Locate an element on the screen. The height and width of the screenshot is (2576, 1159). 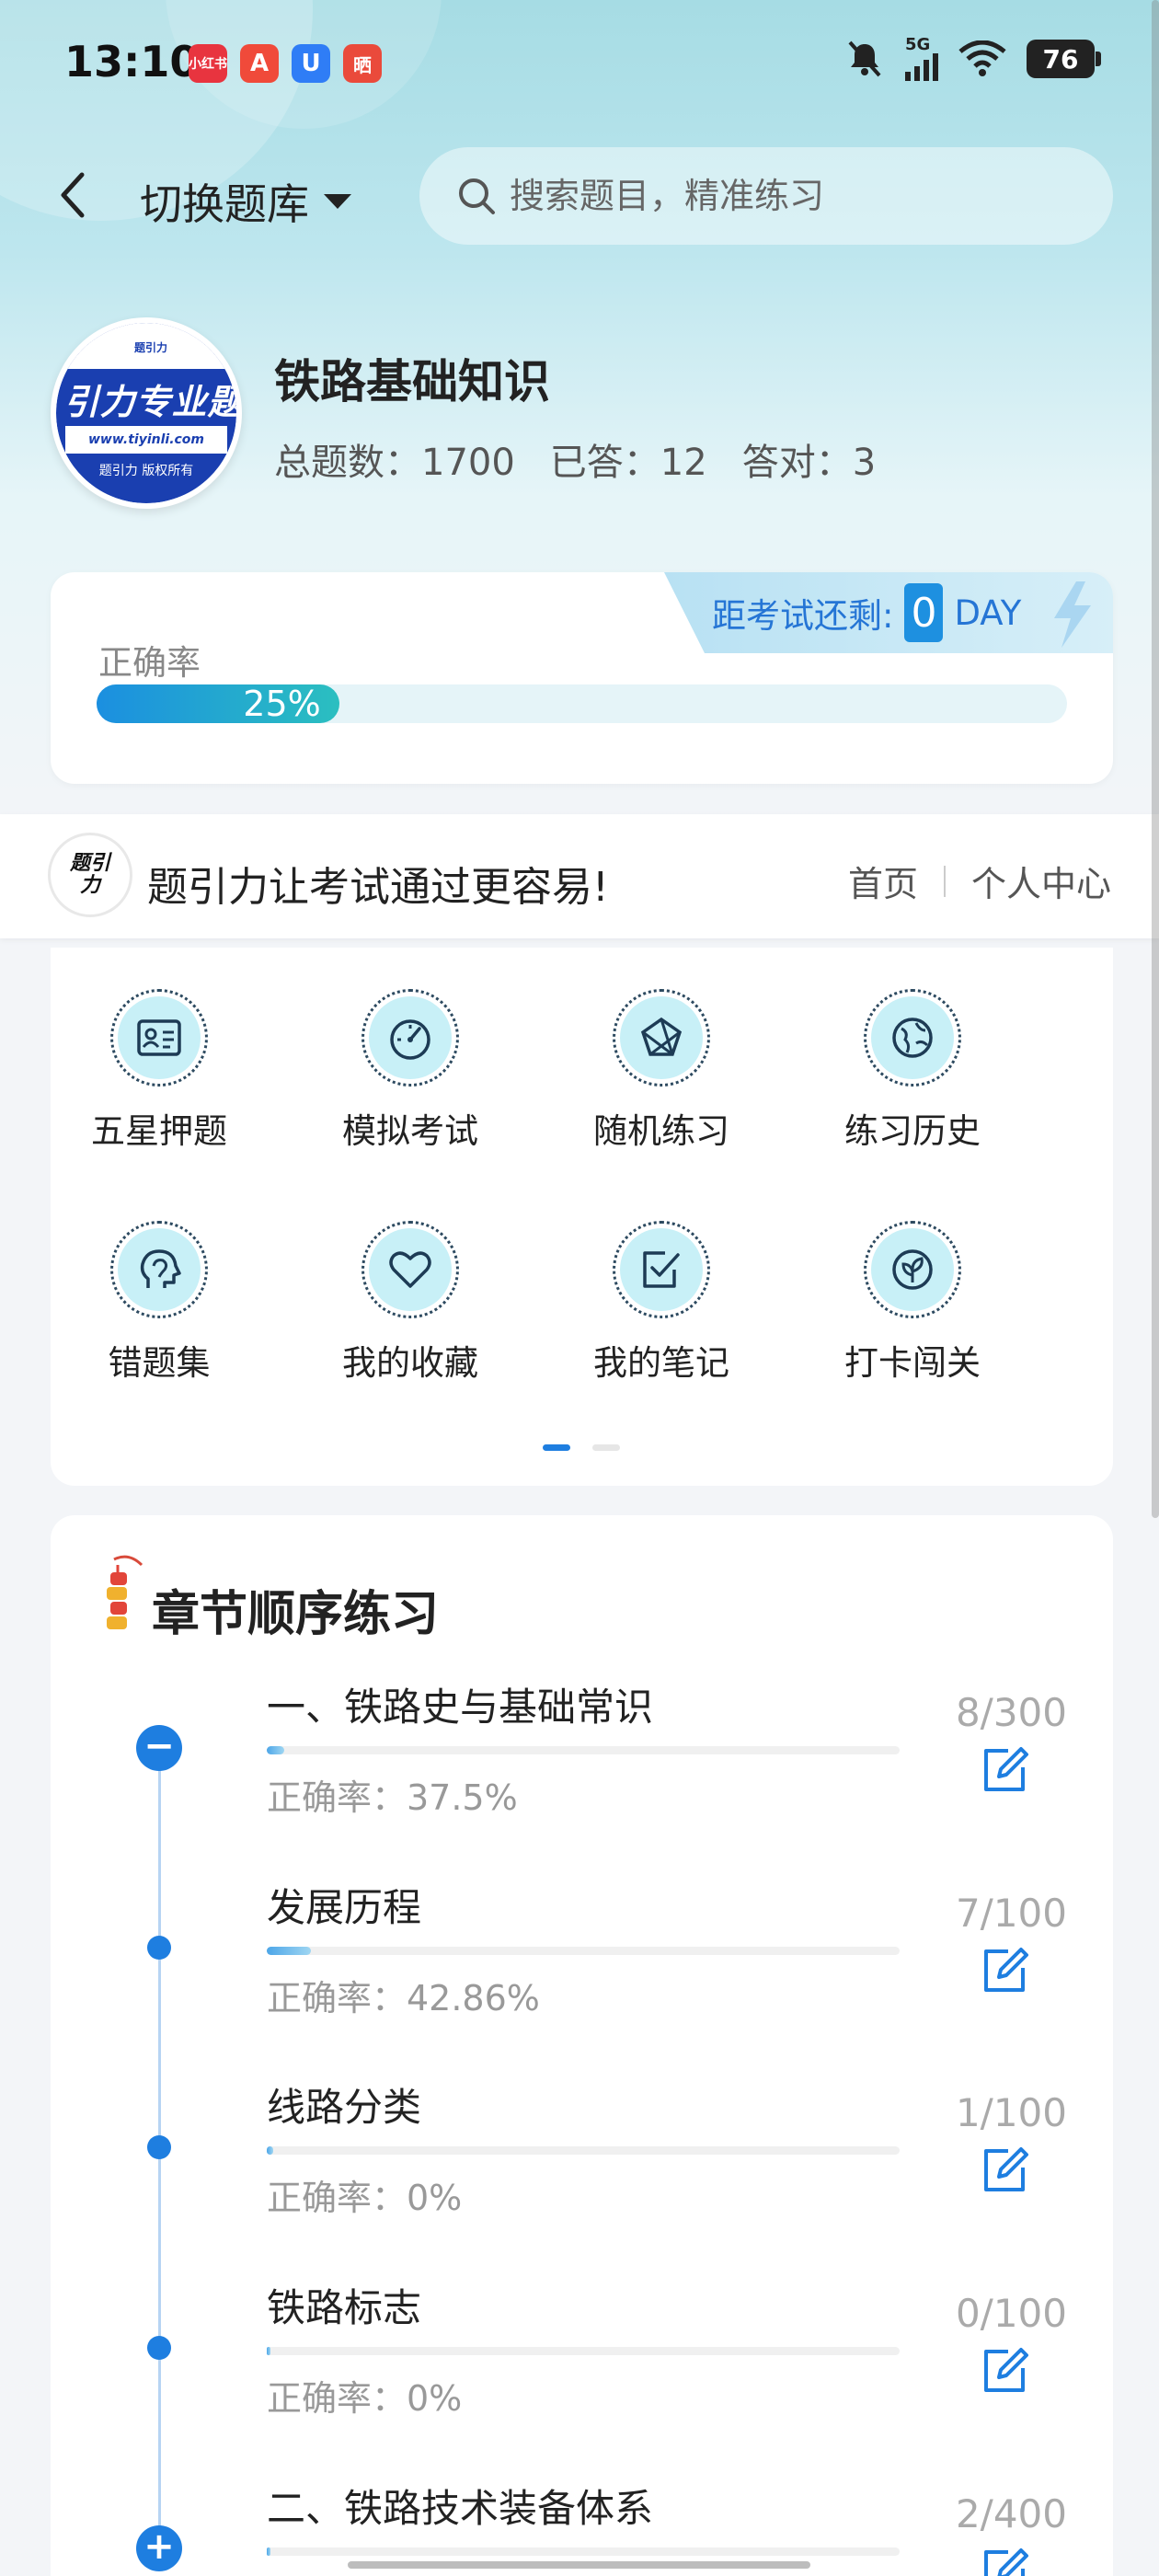
logo-main-text: 引力专业题 is located at coordinates (149, 402).